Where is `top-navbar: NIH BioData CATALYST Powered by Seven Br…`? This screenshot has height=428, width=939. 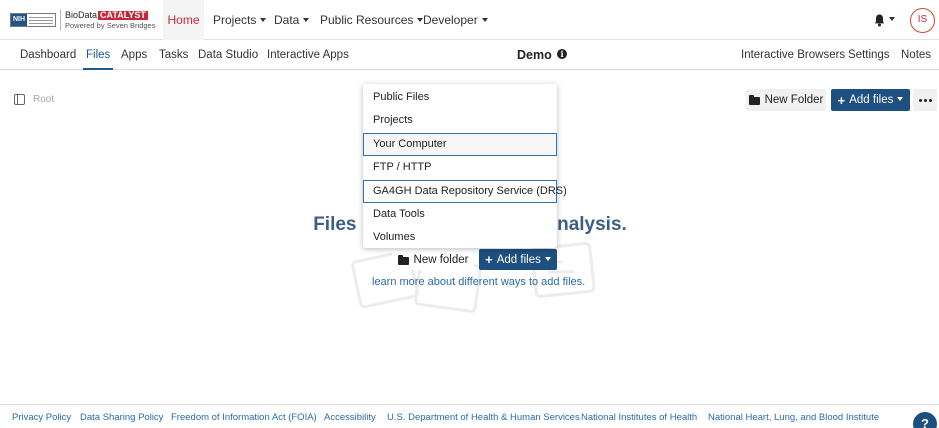
top-navbar: NIH BioData CATALYST Powered by Seven Br… is located at coordinates (469, 20).